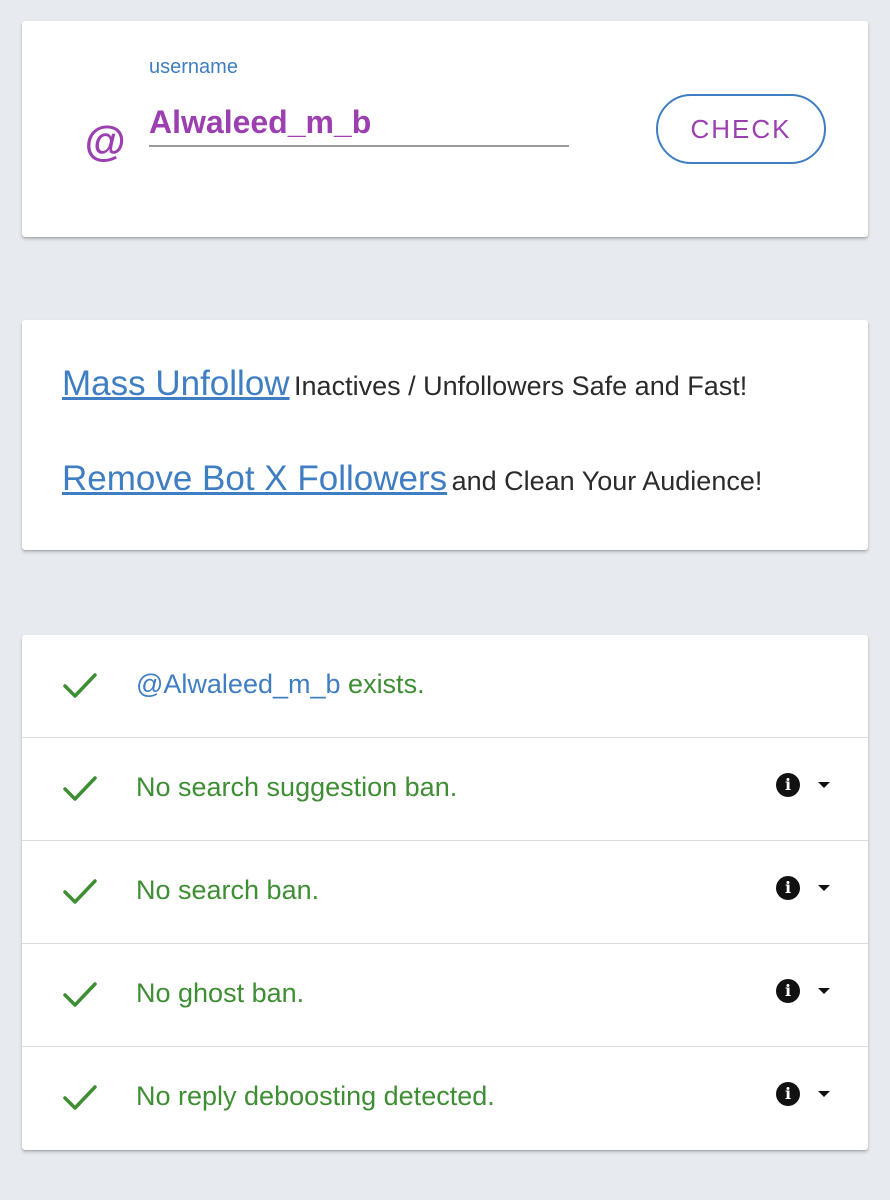  Describe the element at coordinates (521, 386) in the screenshot. I see `mass-unfollow-description: Inactives / Unfollowers Safe and Fast!` at that location.